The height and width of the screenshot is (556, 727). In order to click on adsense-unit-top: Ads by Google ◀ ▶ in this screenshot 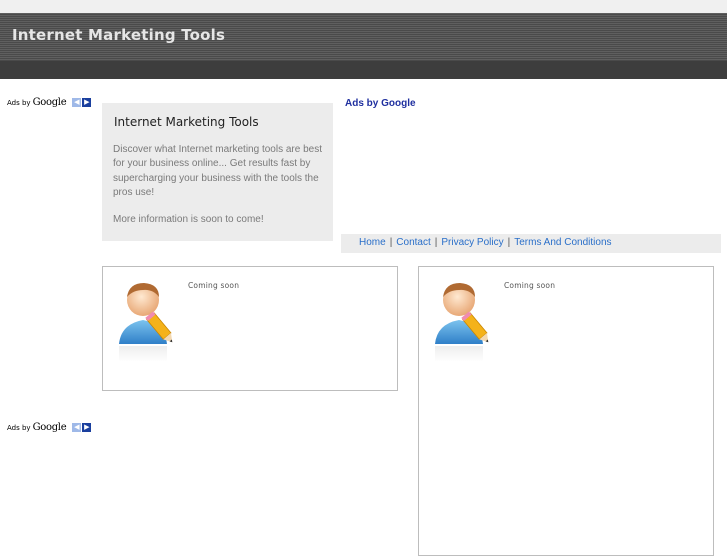, I will do `click(49, 102)`.